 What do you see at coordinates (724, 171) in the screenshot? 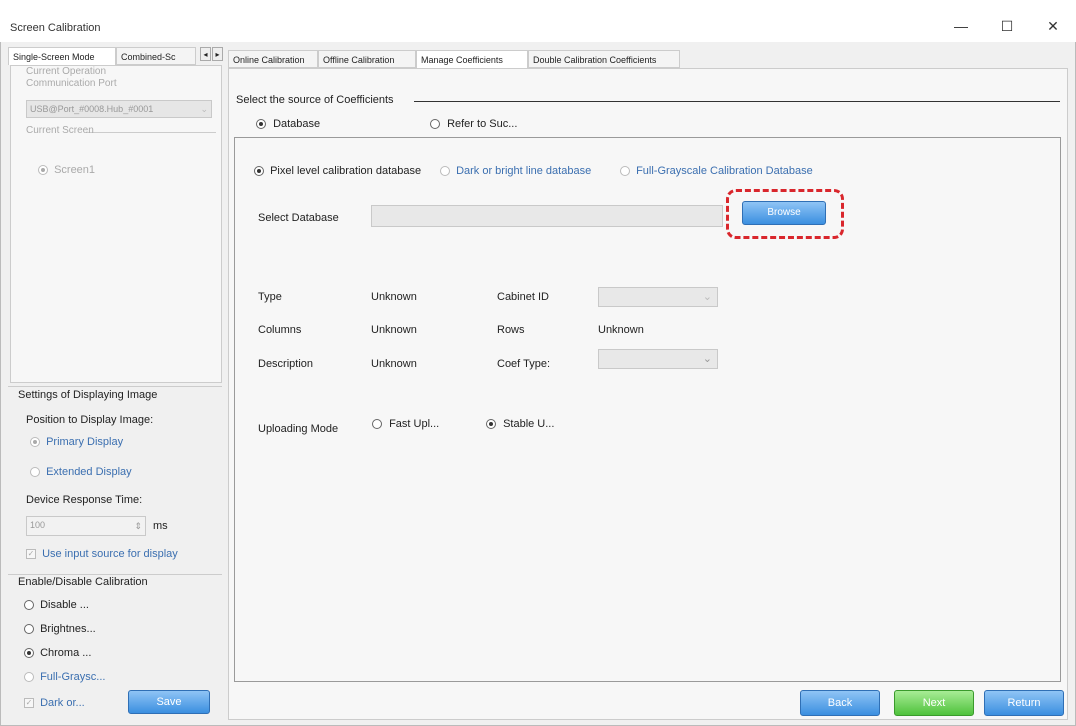
I see `full-grayscale-db-label: Full-Grayscale Calibration Database` at bounding box center [724, 171].